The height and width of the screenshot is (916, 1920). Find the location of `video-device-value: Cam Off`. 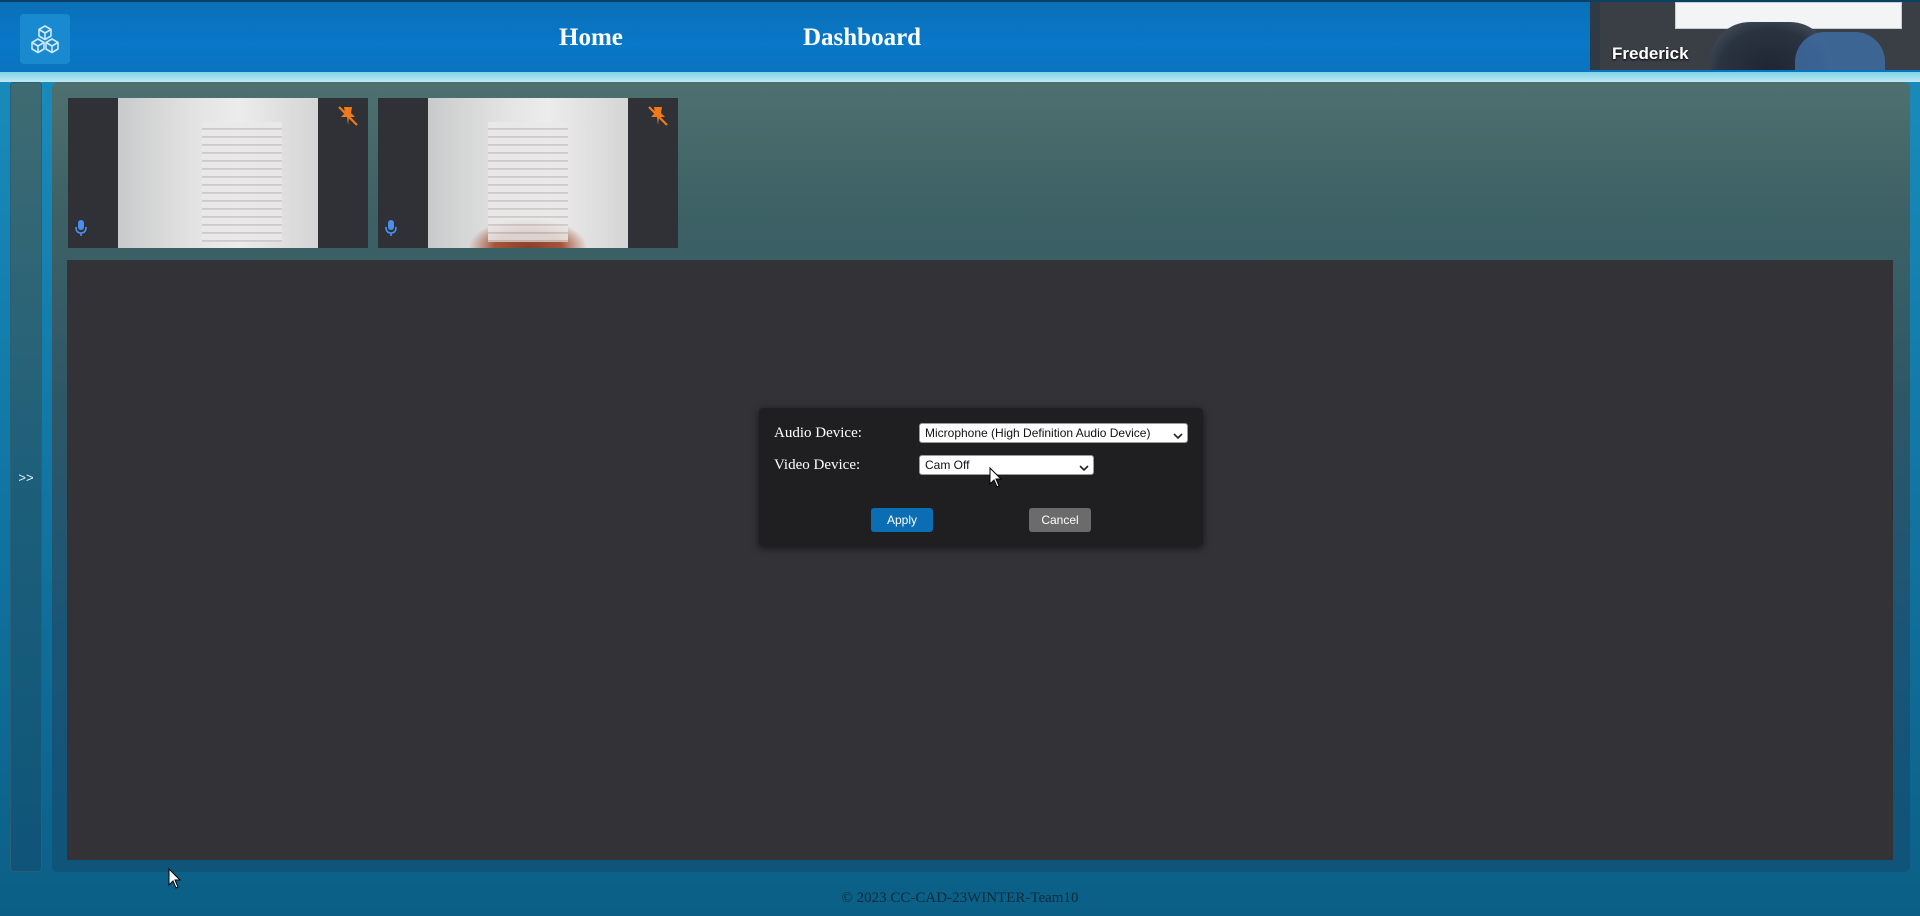

video-device-value: Cam Off is located at coordinates (947, 465).